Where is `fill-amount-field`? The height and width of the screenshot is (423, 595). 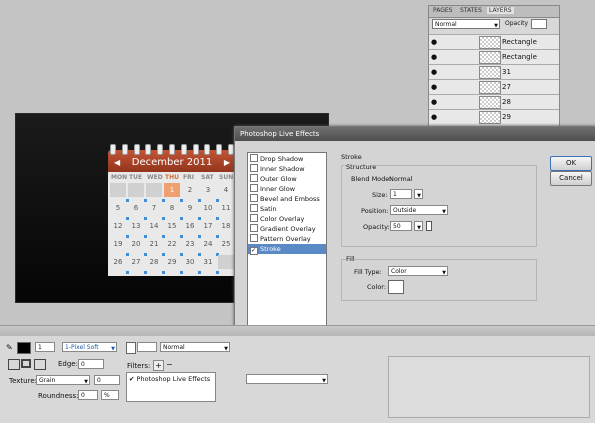 fill-amount-field is located at coordinates (147, 347).